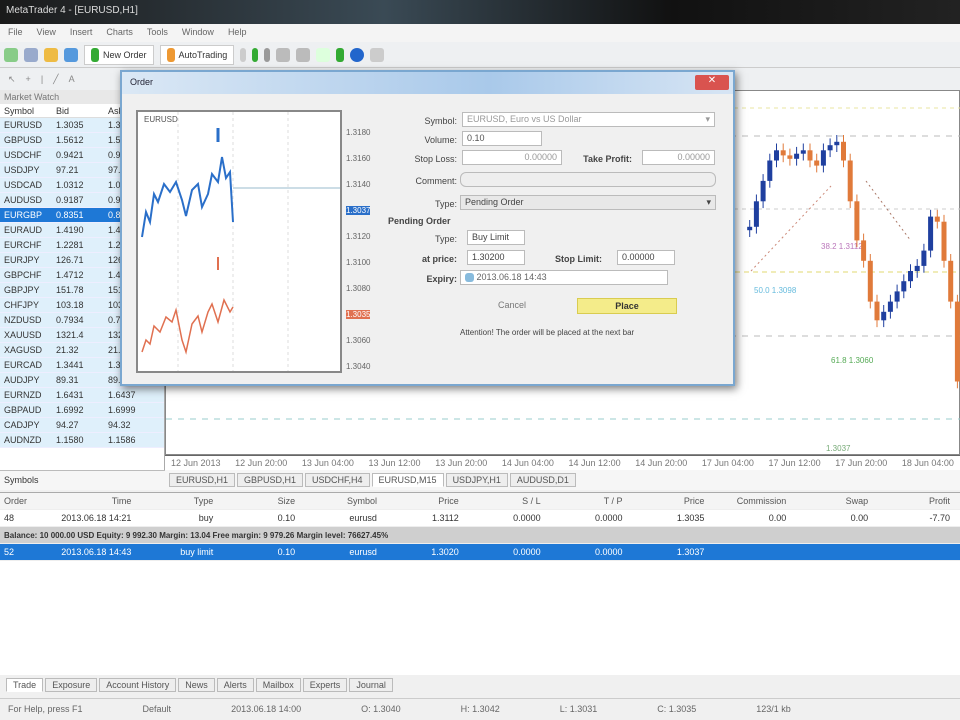 Image resolution: width=960 pixels, height=720 pixels. What do you see at coordinates (323, 54) in the screenshot?
I see `tile-icon` at bounding box center [323, 54].